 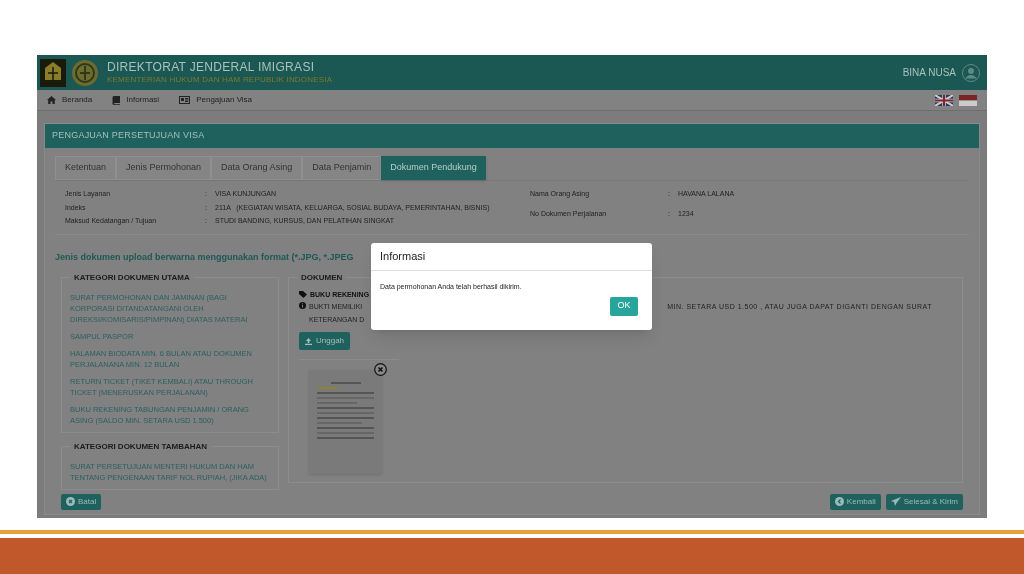 What do you see at coordinates (403, 257) in the screenshot?
I see `dialog-title: Informasi` at bounding box center [403, 257].